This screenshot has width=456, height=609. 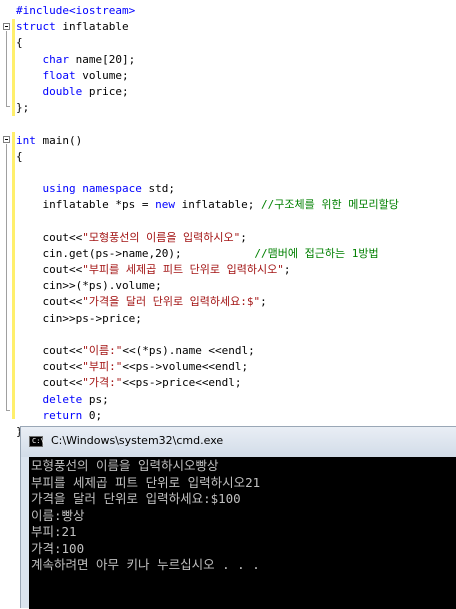 I want to click on code-token: cin>>(*ps).volume;, so click(x=89, y=286).